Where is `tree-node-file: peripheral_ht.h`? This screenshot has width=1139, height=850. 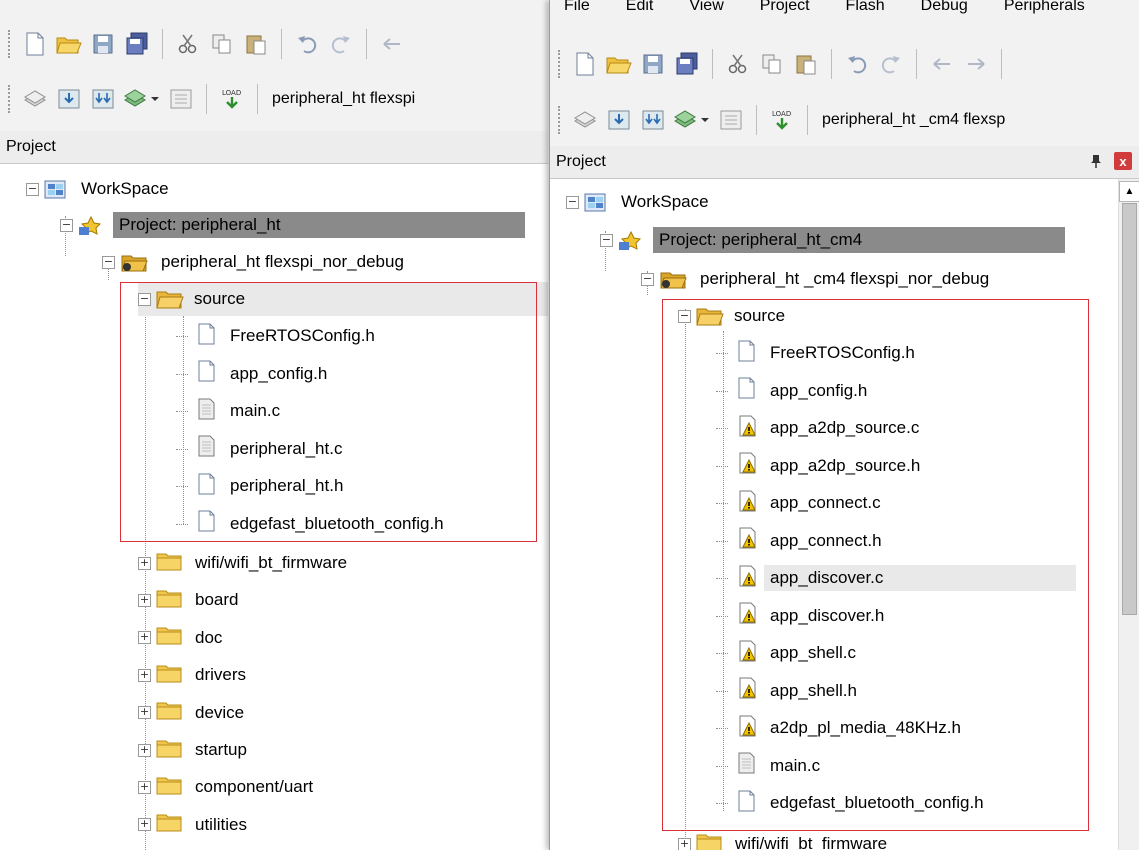
tree-node-file: peripheral_ht.h is located at coordinates (262, 486).